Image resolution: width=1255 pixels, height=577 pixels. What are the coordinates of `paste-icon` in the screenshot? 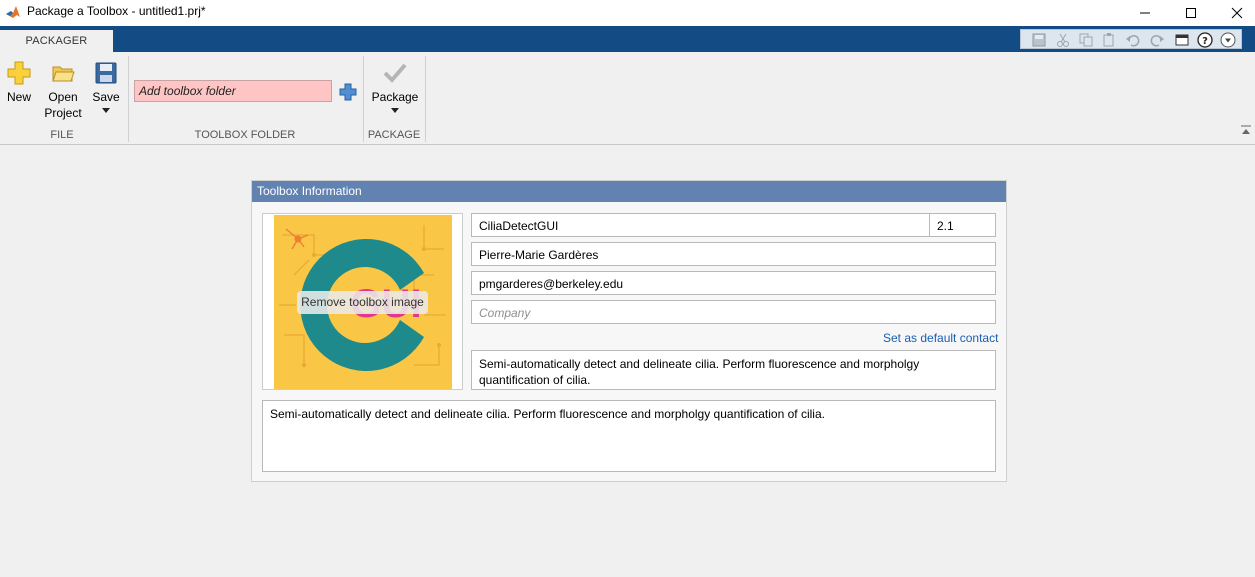 It's located at (1109, 40).